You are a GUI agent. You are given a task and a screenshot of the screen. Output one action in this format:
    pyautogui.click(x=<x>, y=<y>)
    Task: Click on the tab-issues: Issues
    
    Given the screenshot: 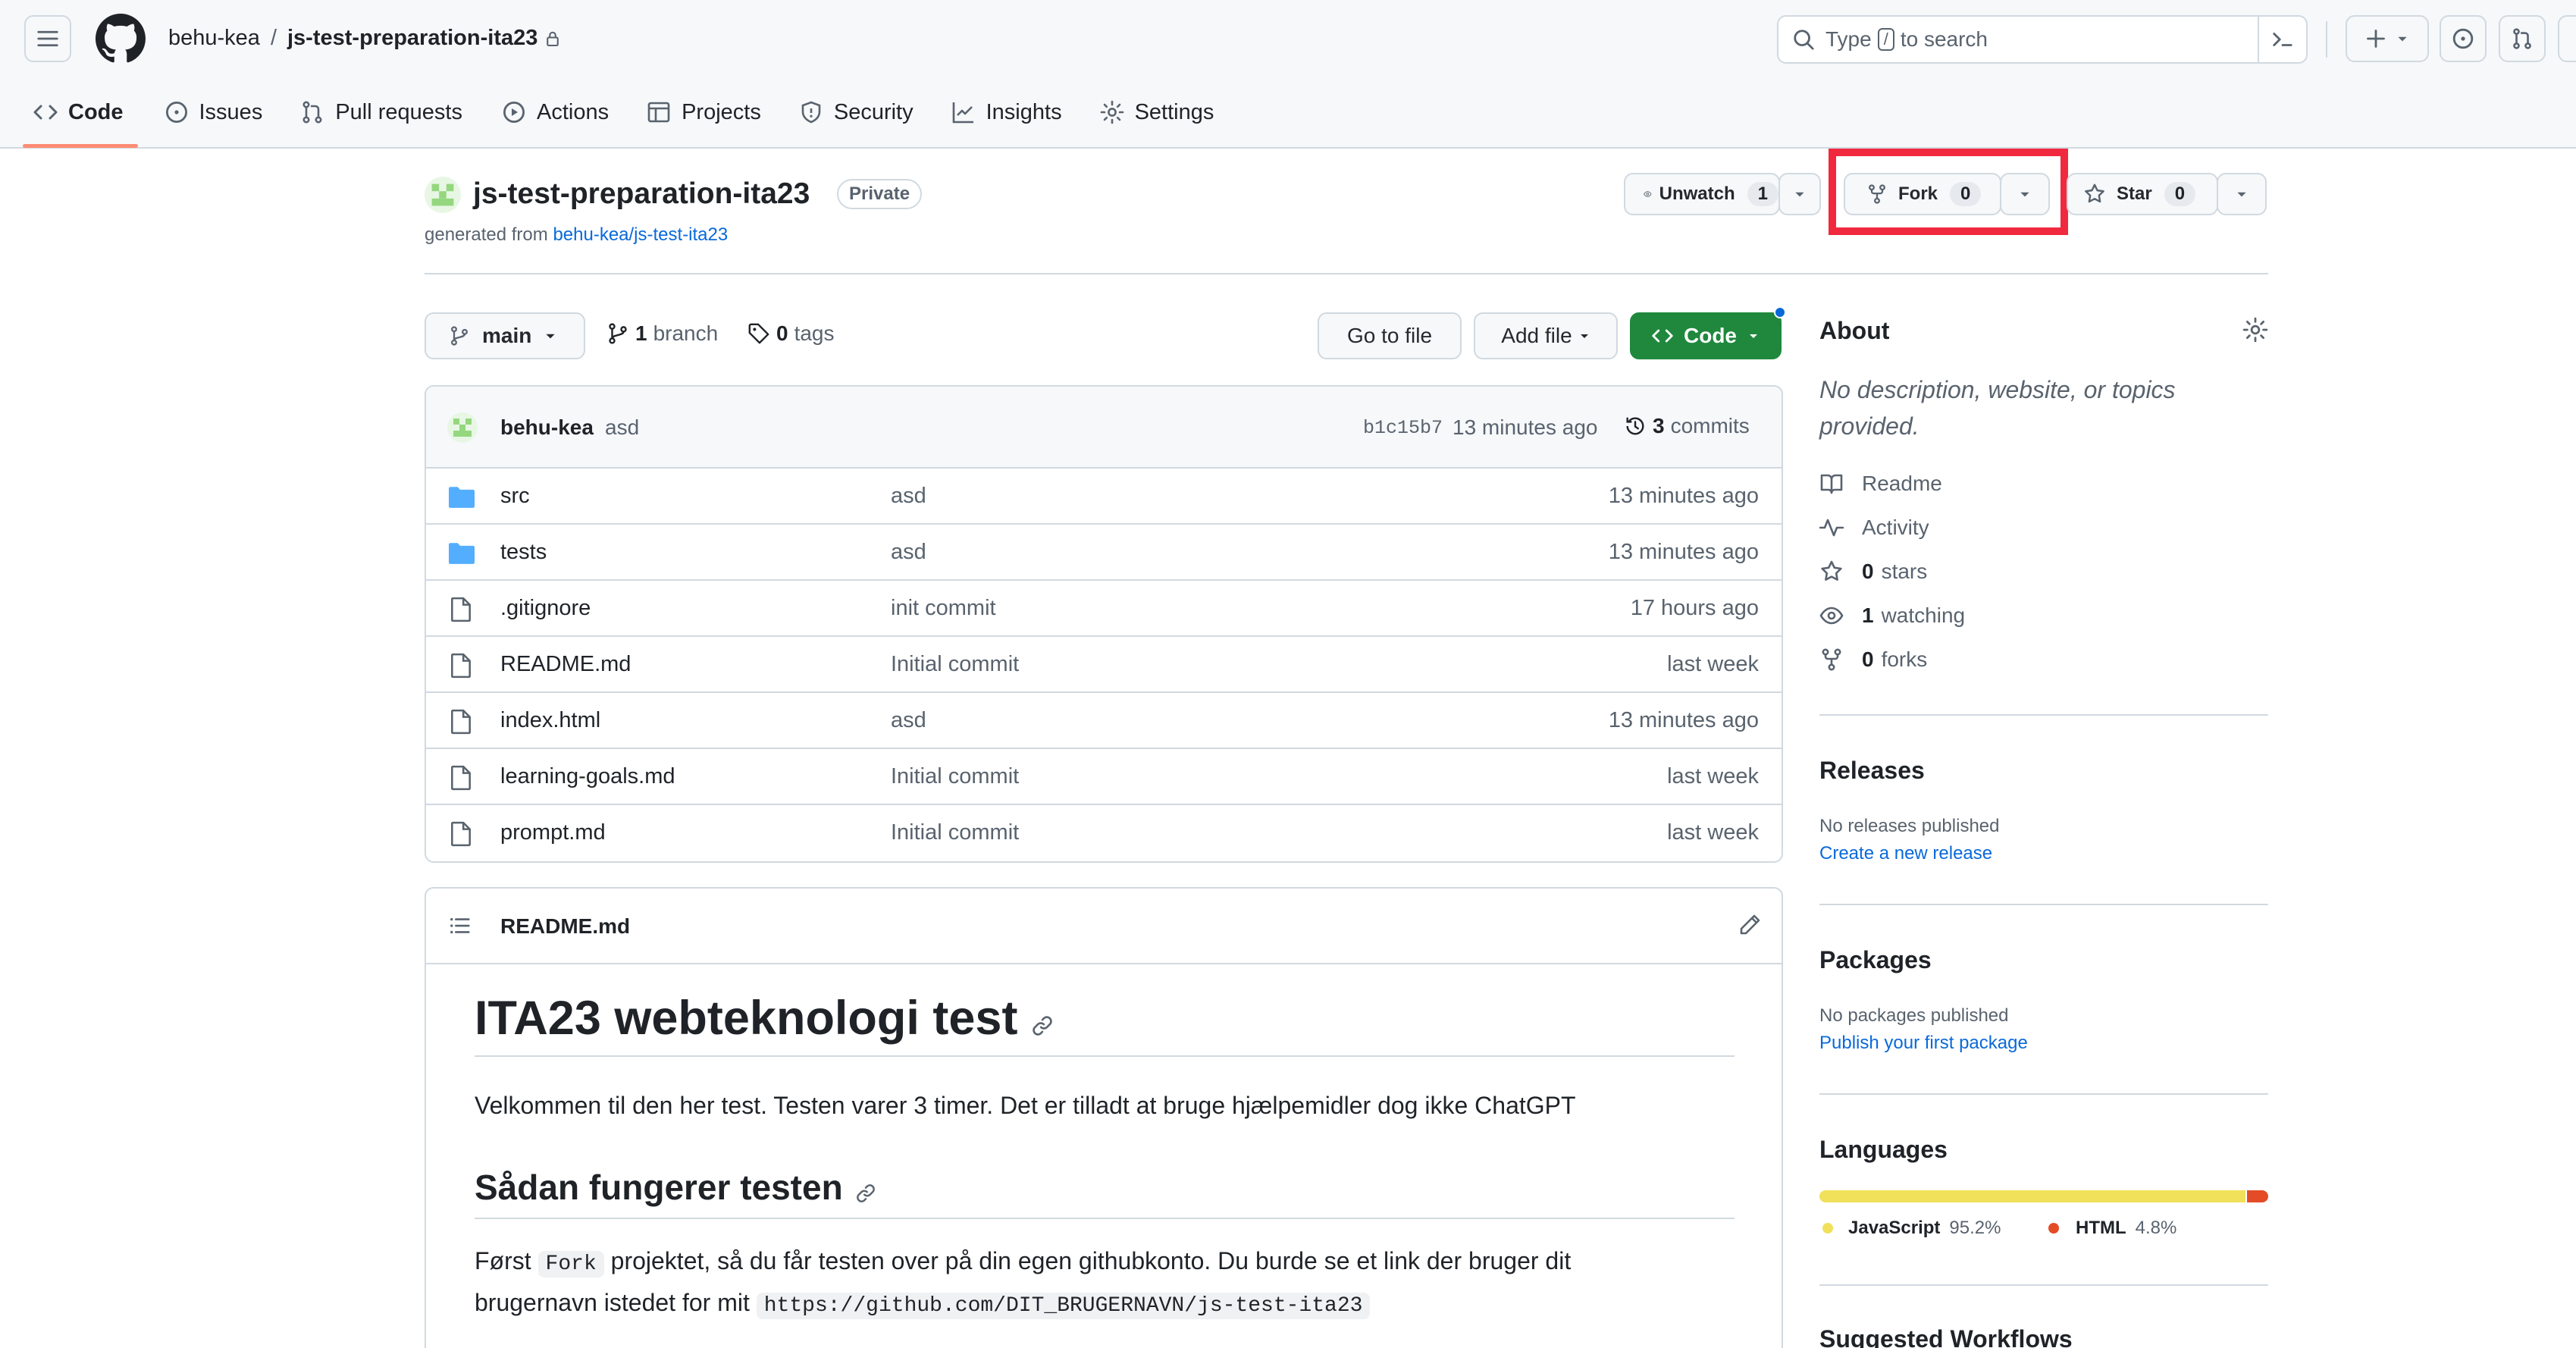 What is the action you would take?
    pyautogui.click(x=214, y=112)
    